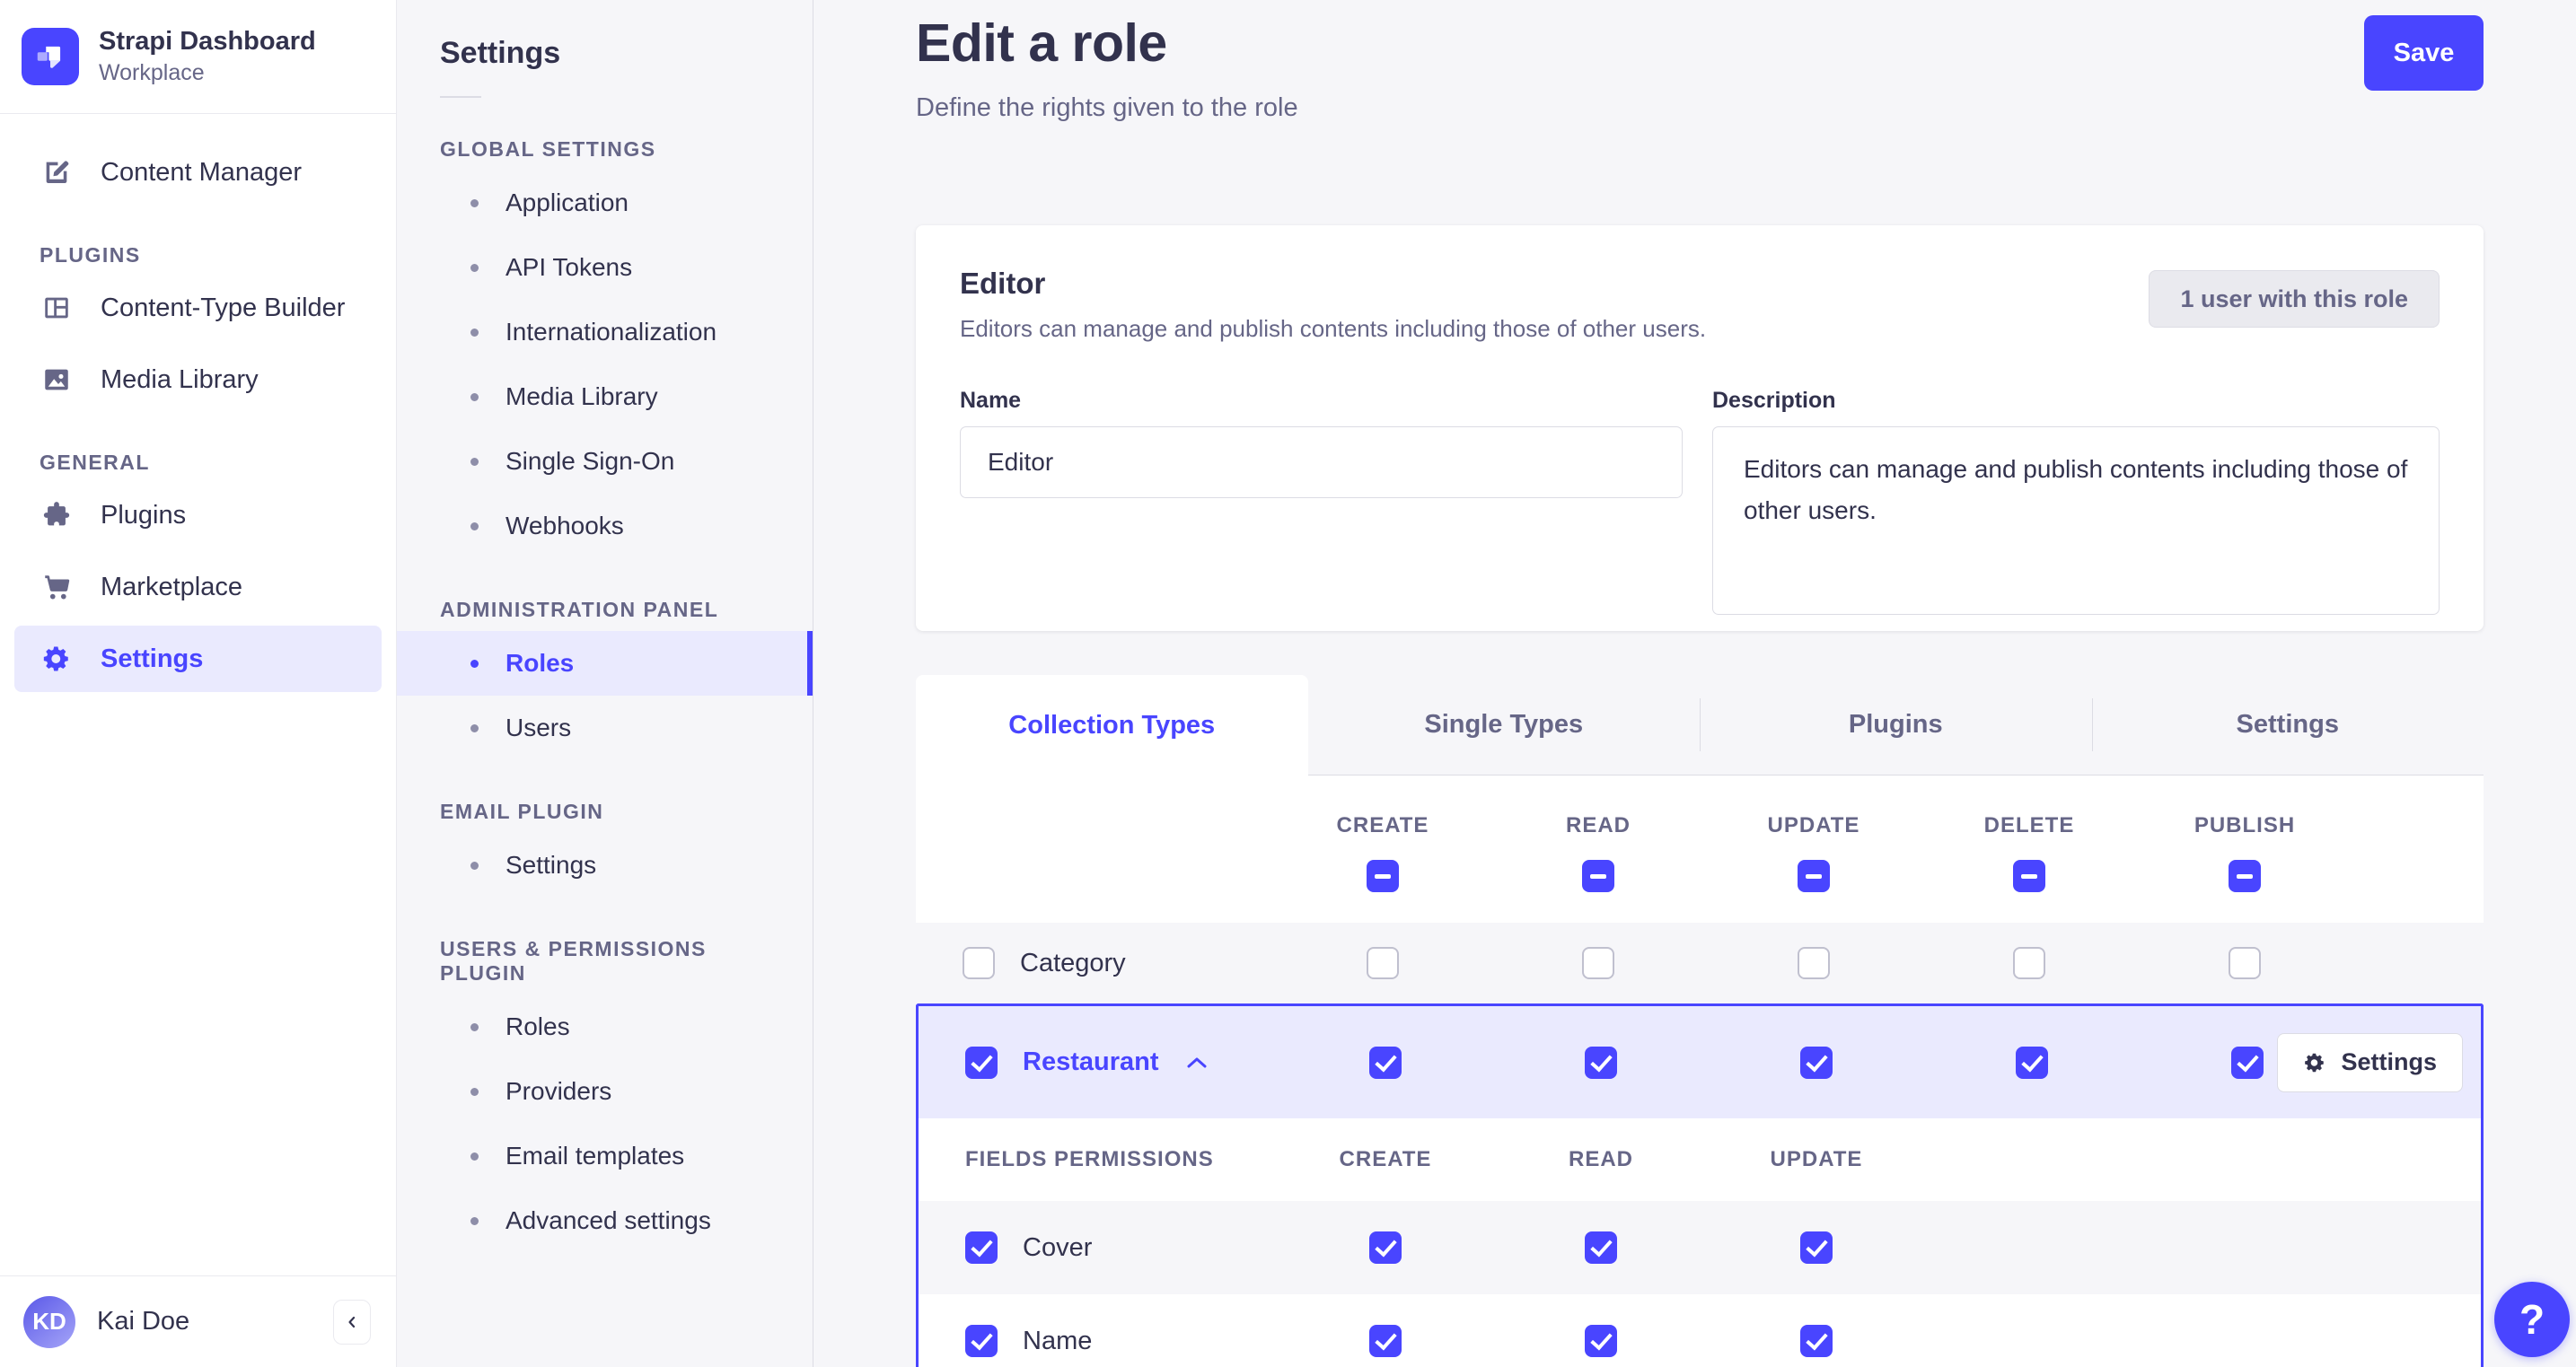  Describe the element at coordinates (2245, 963) in the screenshot. I see `category-publish-checkbox` at that location.